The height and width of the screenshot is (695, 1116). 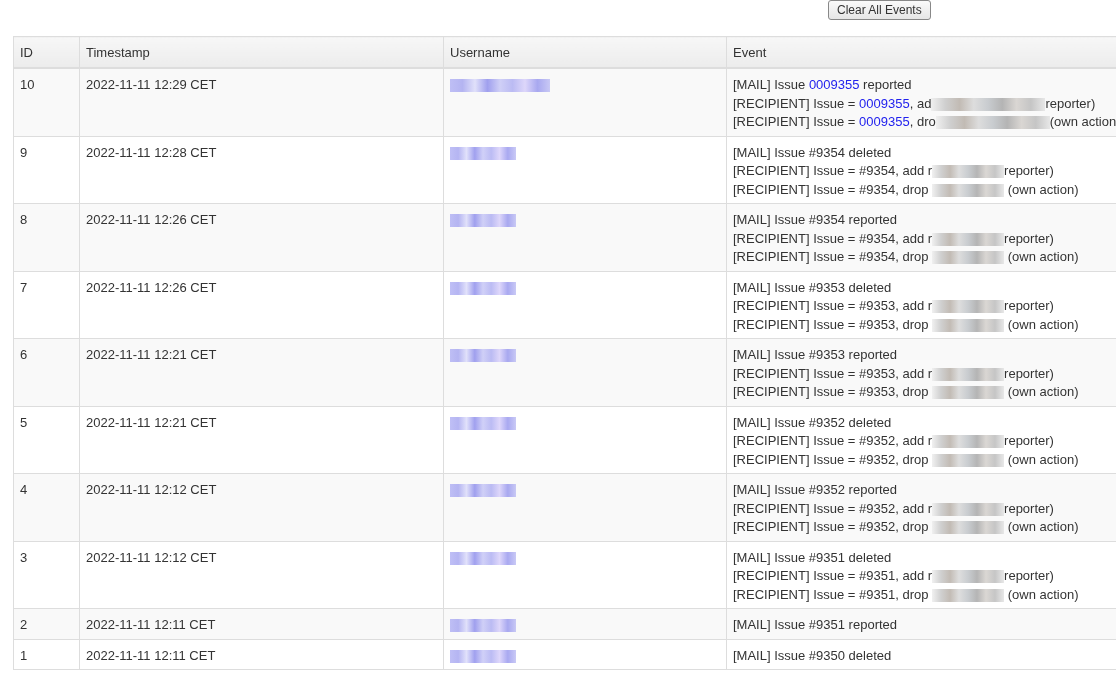 What do you see at coordinates (24, 422) in the screenshot?
I see `id-cell: 5` at bounding box center [24, 422].